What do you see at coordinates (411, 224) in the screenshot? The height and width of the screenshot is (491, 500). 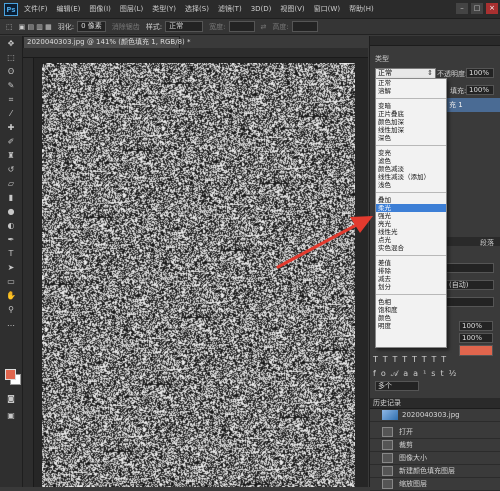 I see `blend-option: 亮光` at bounding box center [411, 224].